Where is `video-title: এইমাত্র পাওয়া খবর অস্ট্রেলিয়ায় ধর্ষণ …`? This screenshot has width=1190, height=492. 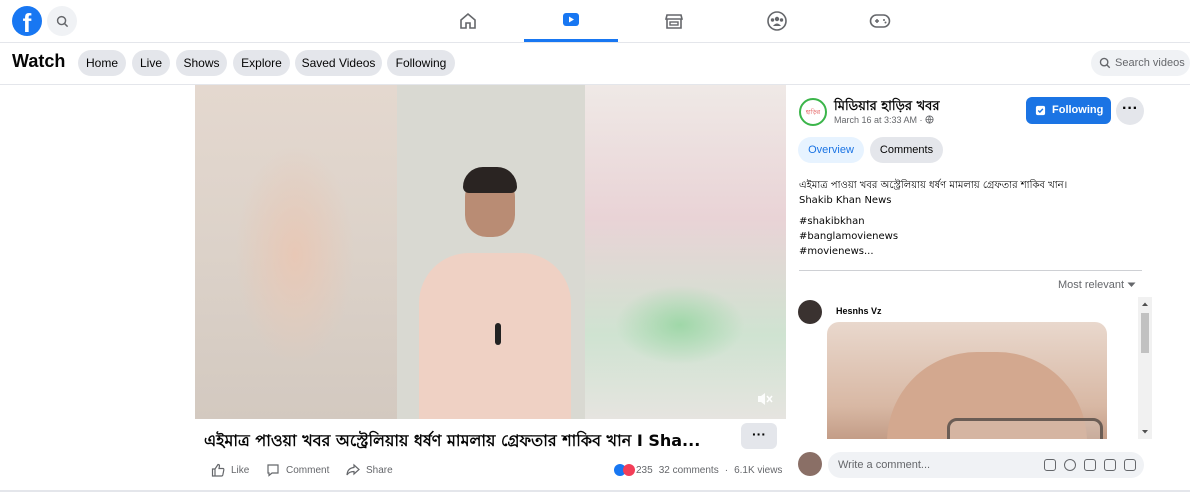 video-title: এইমাত্র পাওয়া খবর অস্ট্রেলিয়ায় ধর্ষণ … is located at coordinates (452, 440).